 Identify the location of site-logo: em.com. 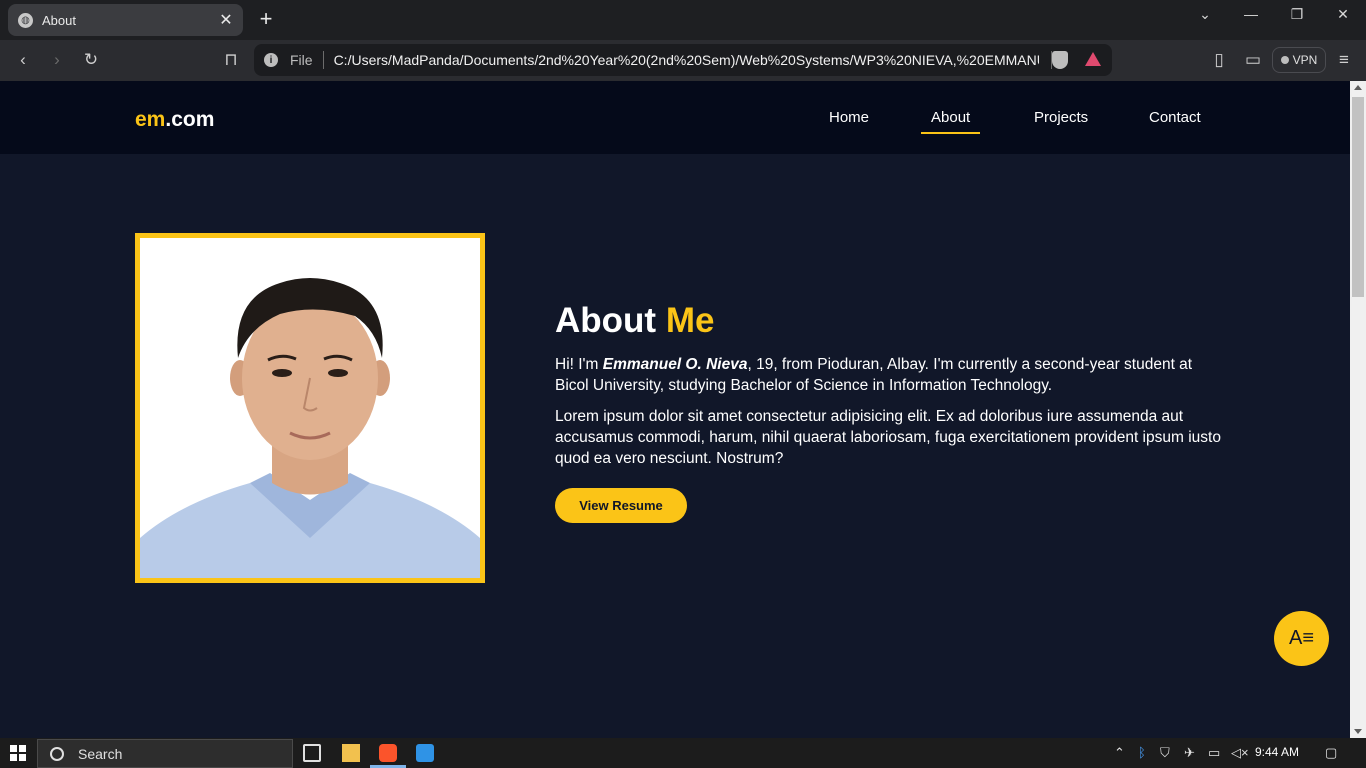
(174, 120).